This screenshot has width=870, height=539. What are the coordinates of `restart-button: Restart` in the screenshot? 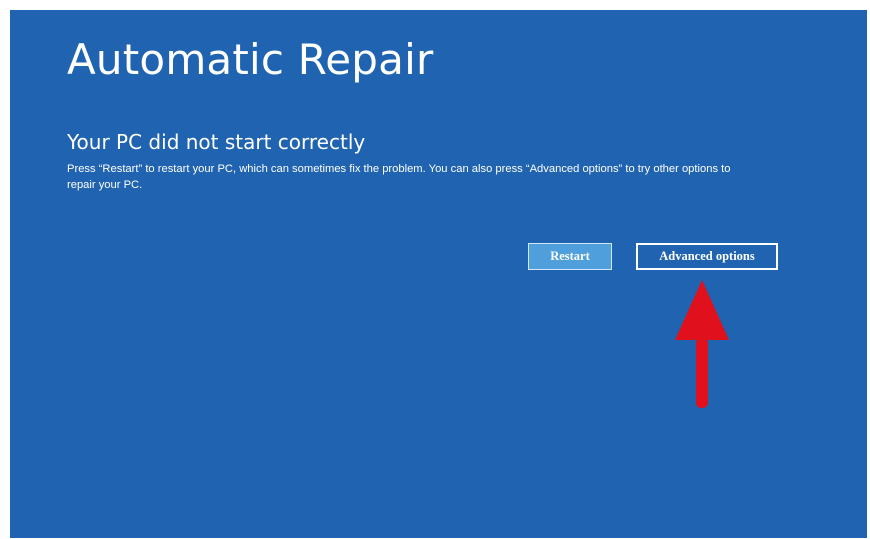 It's located at (570, 256).